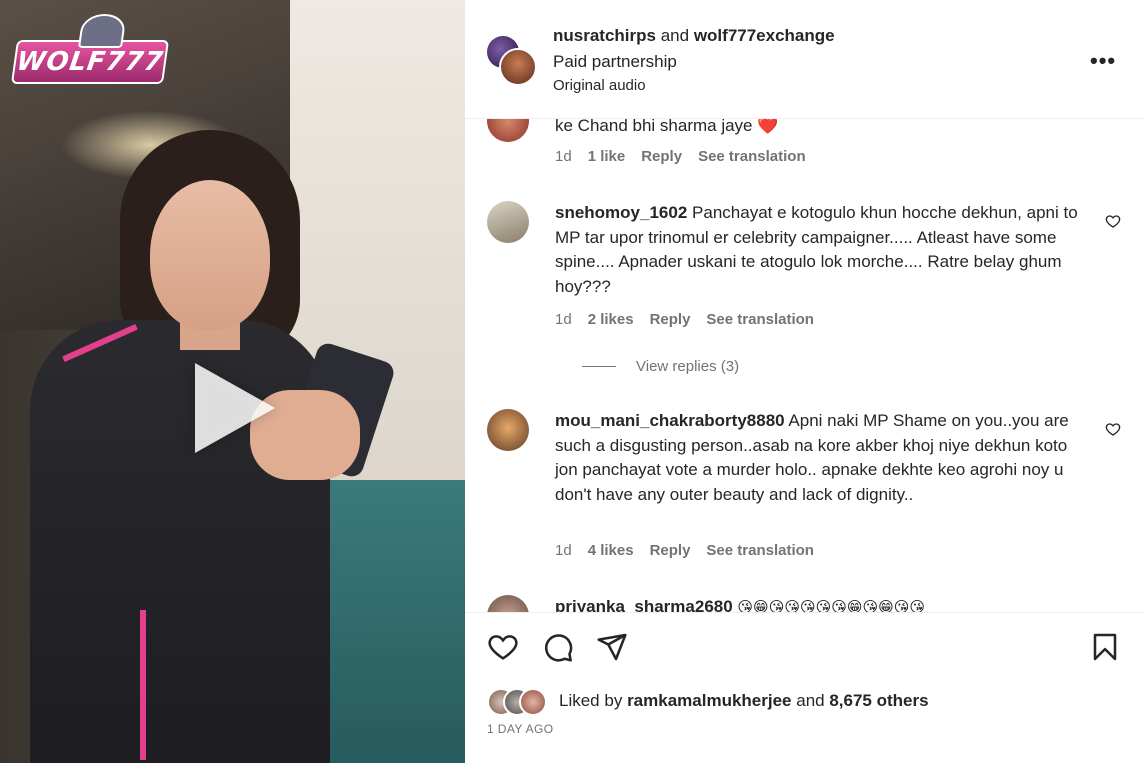  I want to click on liker-avatars, so click(523, 702).